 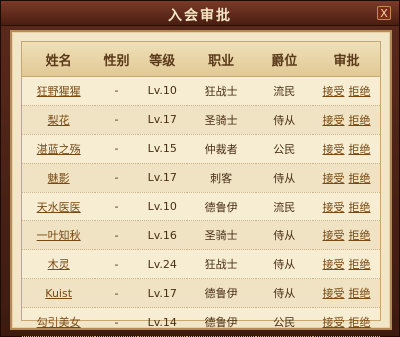 I want to click on applicant-name: 一叶知秋, so click(x=59, y=235).